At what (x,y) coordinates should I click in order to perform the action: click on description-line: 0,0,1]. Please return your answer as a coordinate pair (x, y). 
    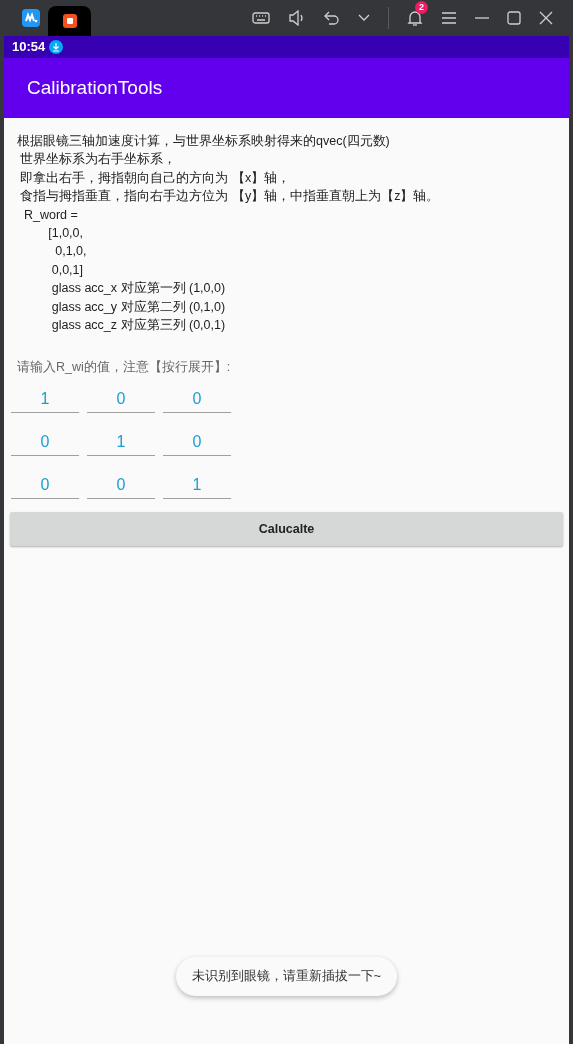
    Looking at the image, I should click on (67, 270).